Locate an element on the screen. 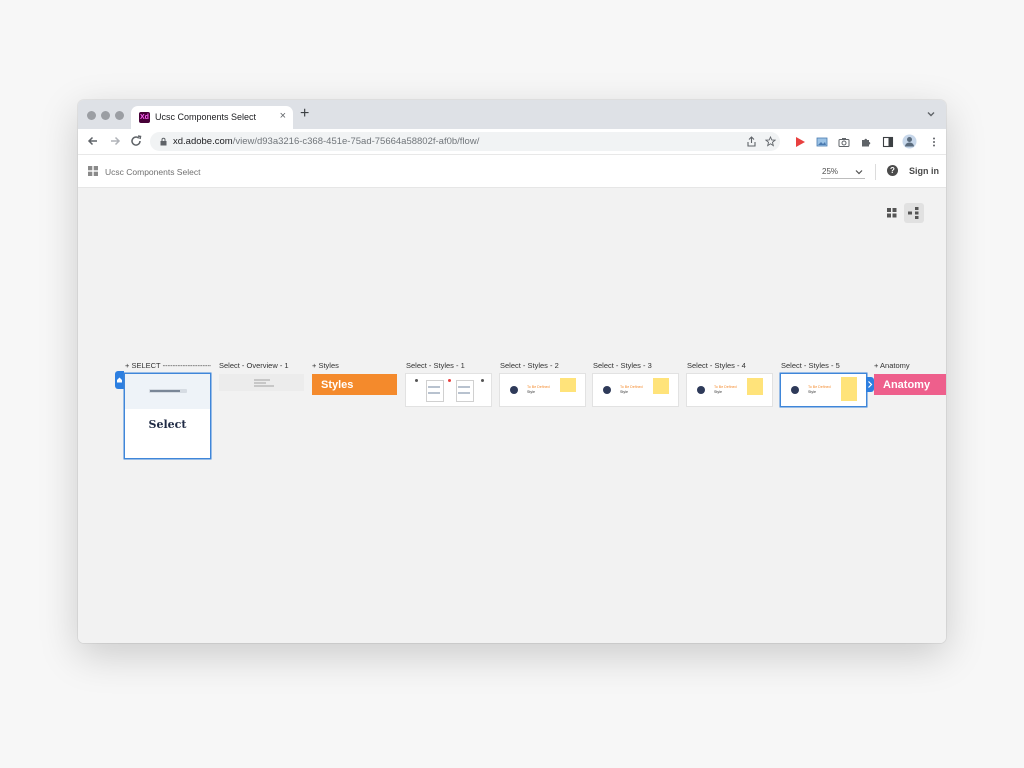 This screenshot has height=768, width=1024. artboard-label: Select - Styles - 2 is located at coordinates (529, 365).